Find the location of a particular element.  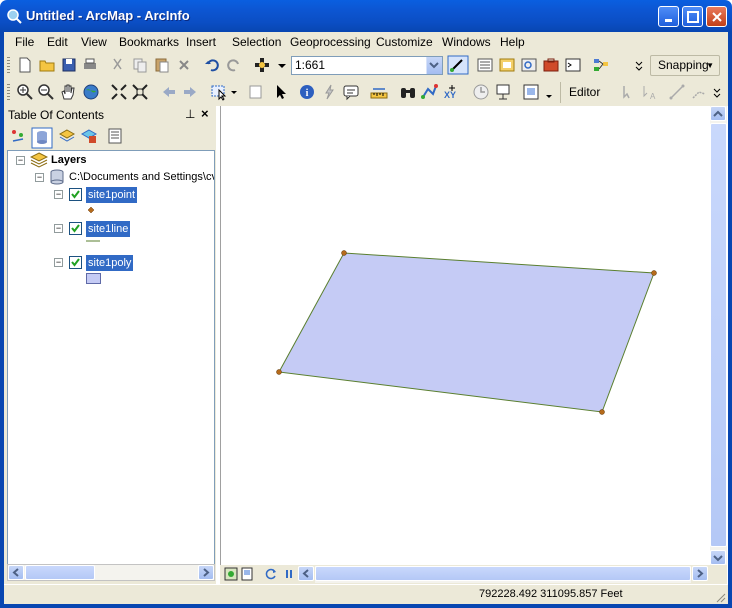

fixed-zoom-out-icon is located at coordinates (140, 92).